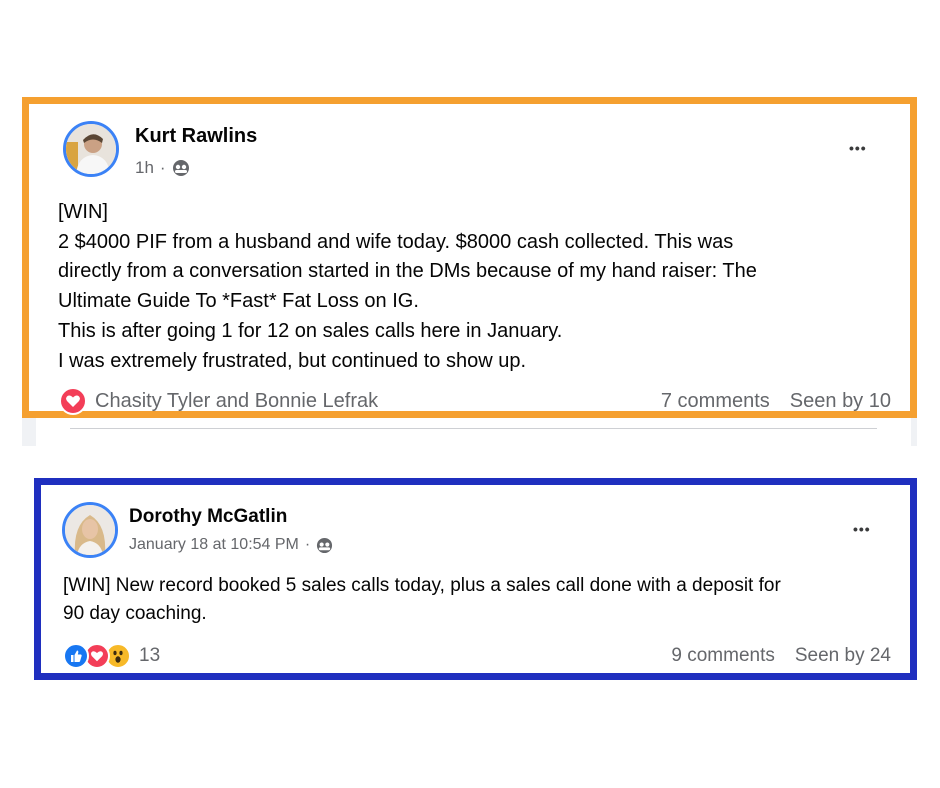 This screenshot has width=940, height=788. What do you see at coordinates (83, 212) in the screenshot?
I see `post-line: [WIN]` at bounding box center [83, 212].